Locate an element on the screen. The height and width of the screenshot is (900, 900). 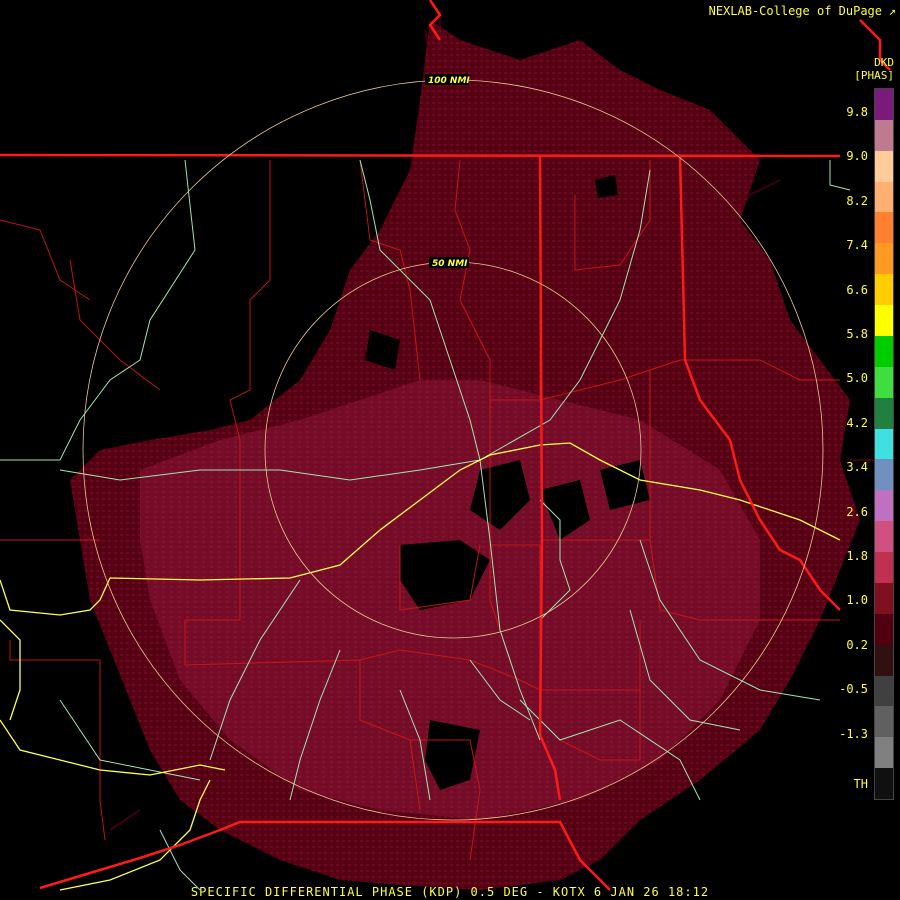
corner-arrow-icon: ↗ is located at coordinates (892, 11).